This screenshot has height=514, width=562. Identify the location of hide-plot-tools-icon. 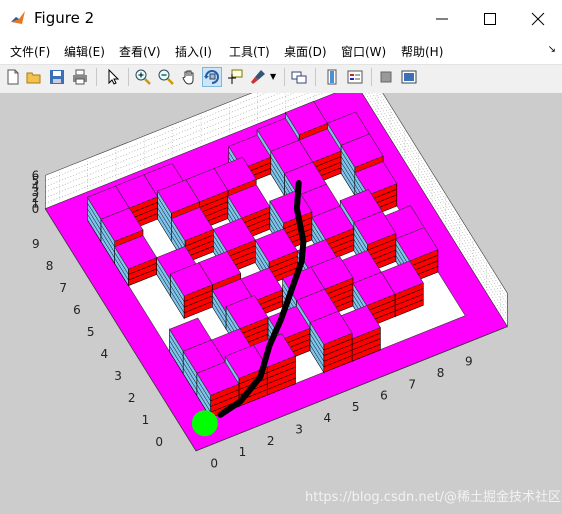
(386, 77).